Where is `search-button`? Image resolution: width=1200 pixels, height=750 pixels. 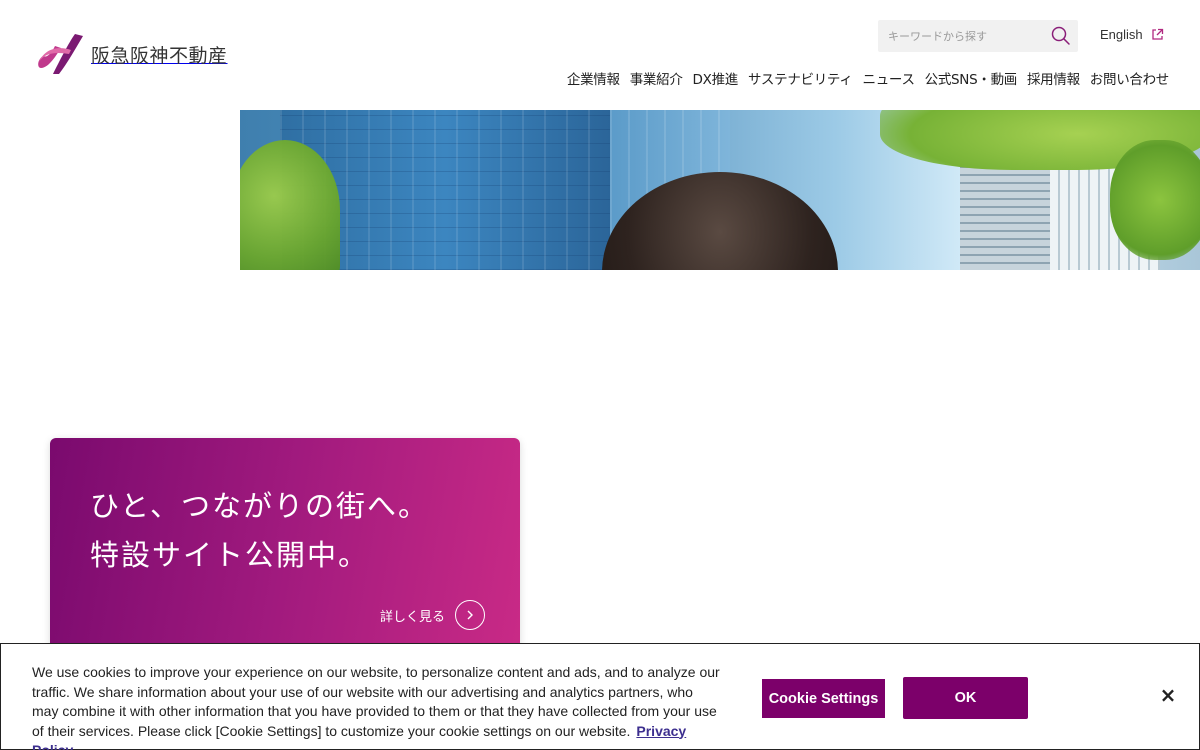 search-button is located at coordinates (1061, 36).